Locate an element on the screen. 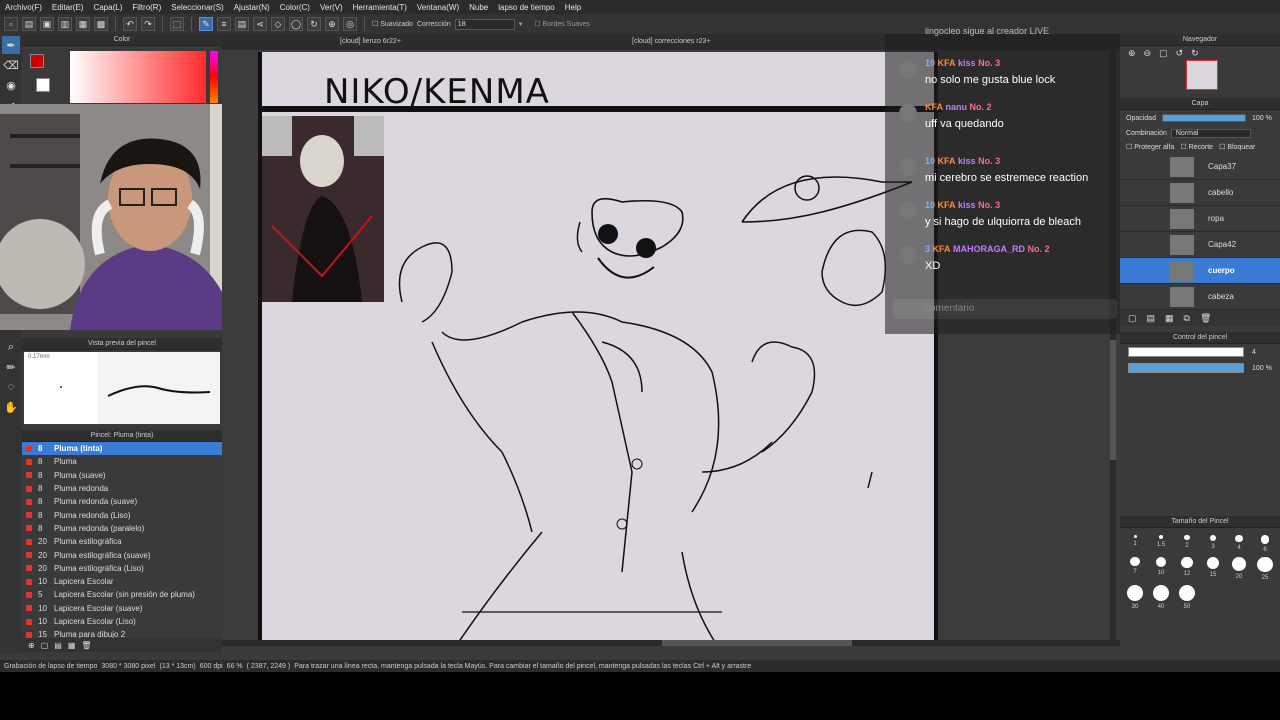 The width and height of the screenshot is (1280, 720). menu-item: Herramienta(T) is located at coordinates (380, 7).